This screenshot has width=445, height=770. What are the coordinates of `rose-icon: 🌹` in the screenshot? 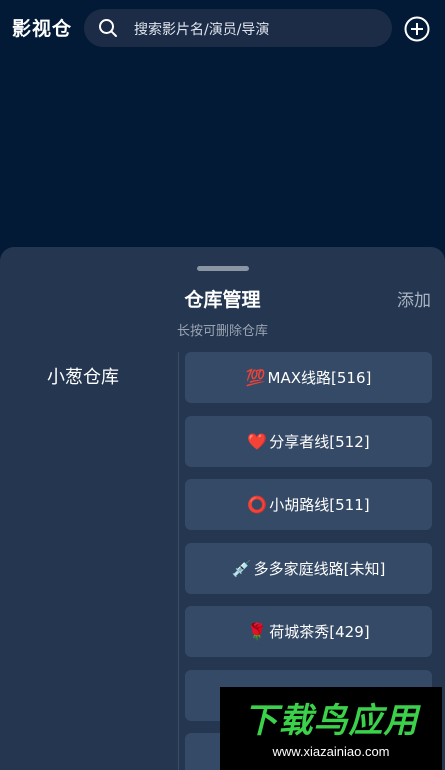 It's located at (257, 631).